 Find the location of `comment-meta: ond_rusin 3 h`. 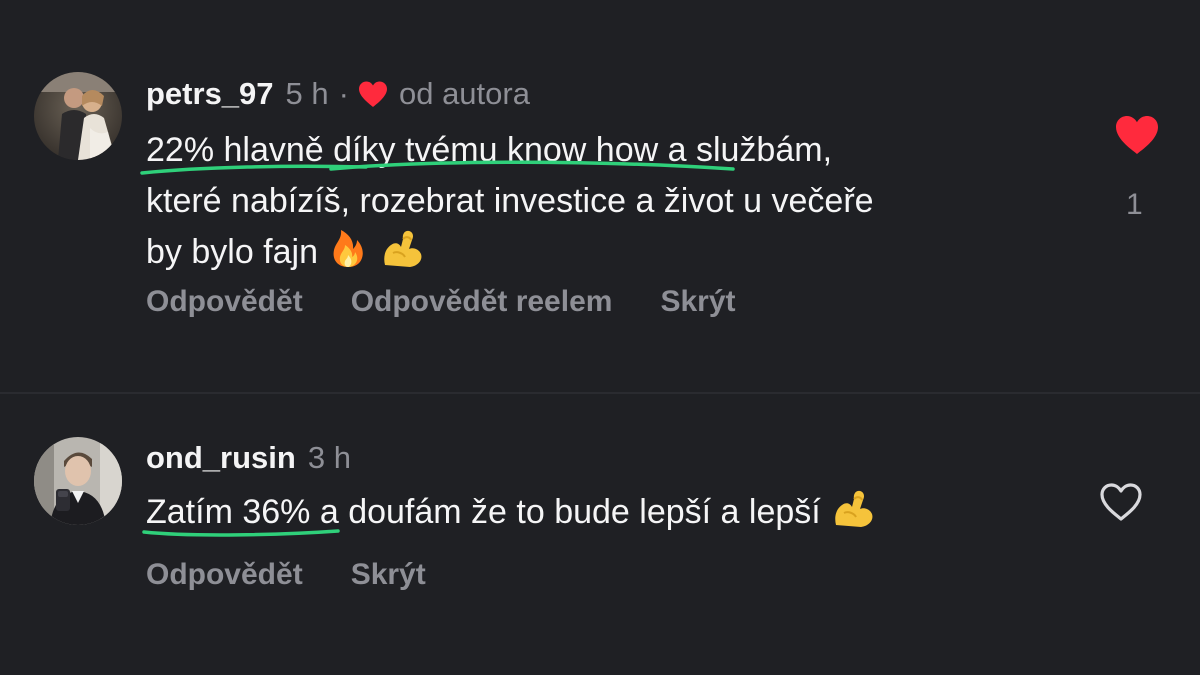

comment-meta: ond_rusin 3 h is located at coordinates (248, 458).